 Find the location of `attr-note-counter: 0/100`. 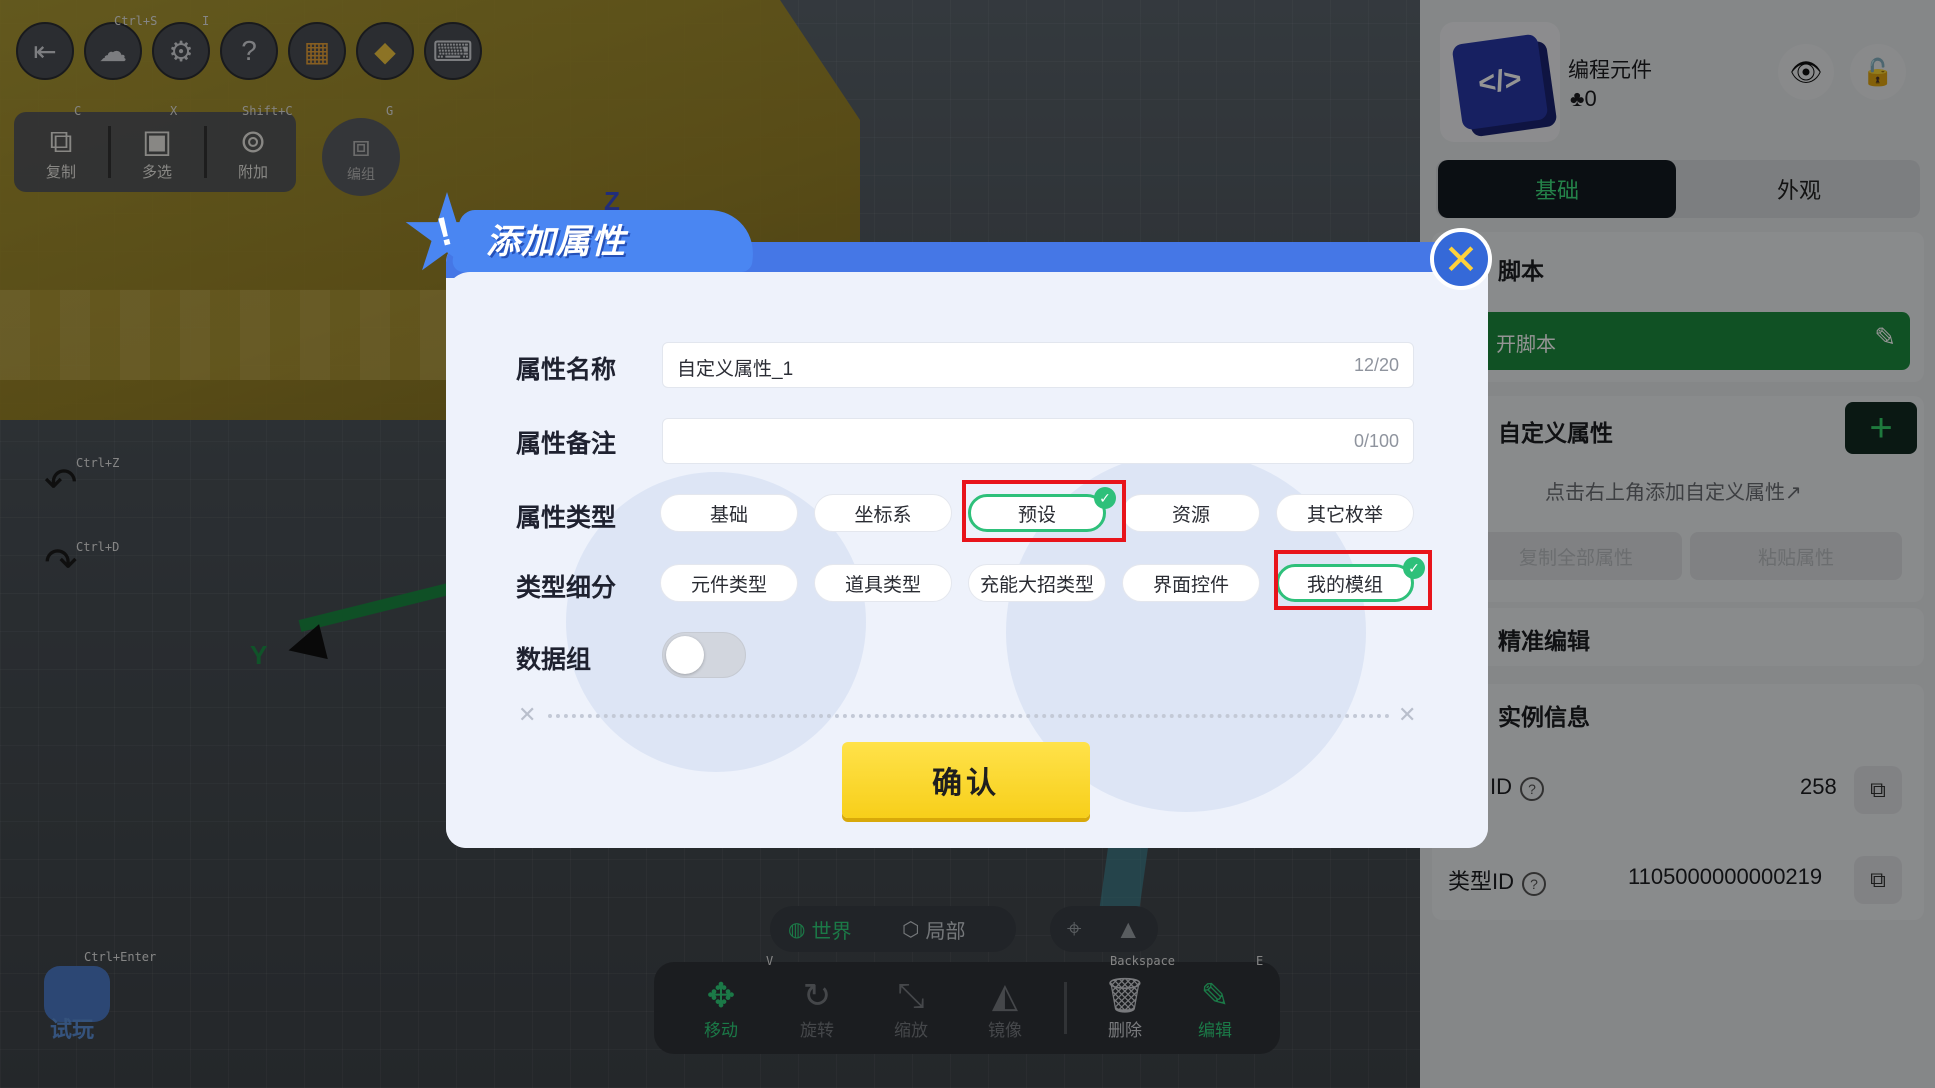

attr-note-counter: 0/100 is located at coordinates (1376, 441).